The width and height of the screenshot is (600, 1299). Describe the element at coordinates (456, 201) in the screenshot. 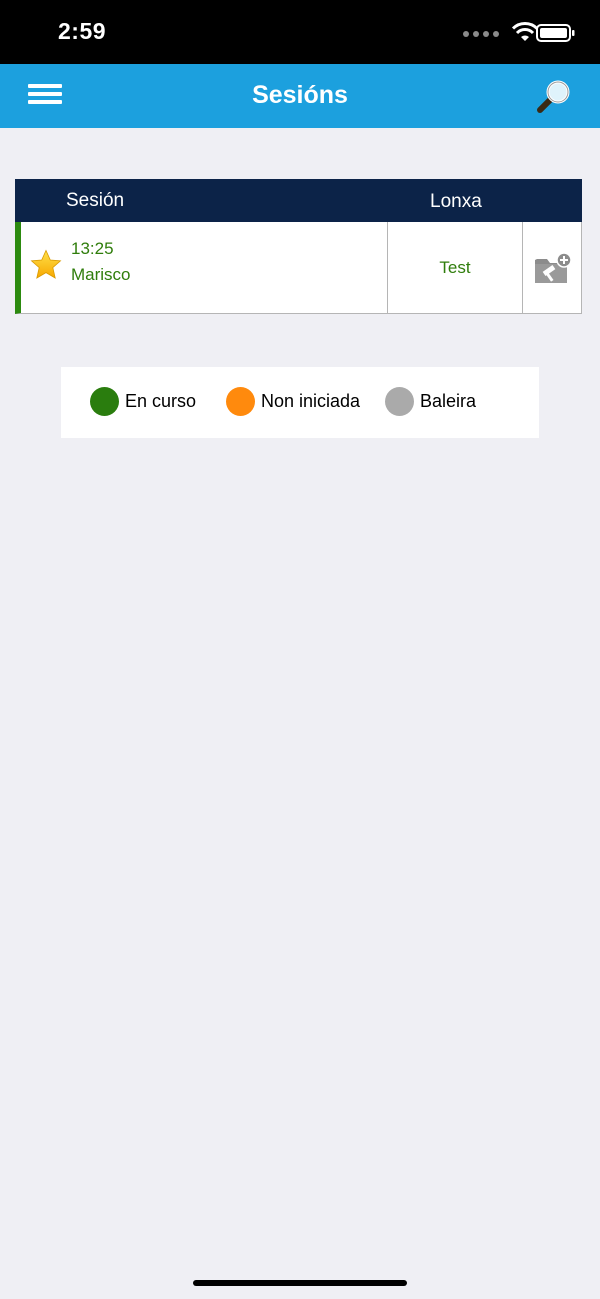

I see `column-header-lonxa: Lonxa` at that location.